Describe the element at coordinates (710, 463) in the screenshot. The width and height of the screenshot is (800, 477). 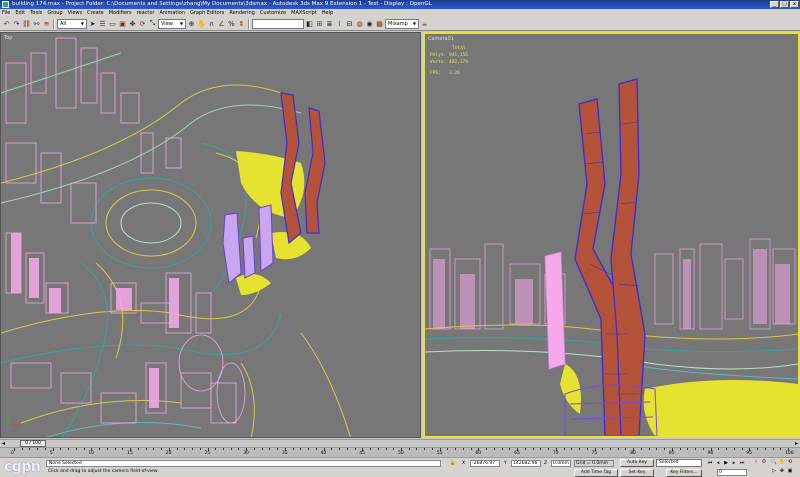
I see `go-to-start-icon: ⏮` at that location.